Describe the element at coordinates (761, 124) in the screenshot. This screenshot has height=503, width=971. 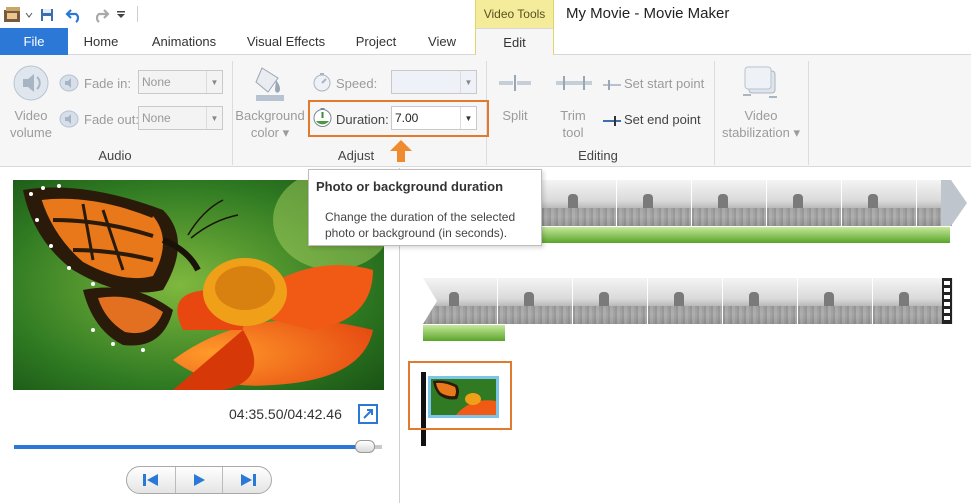
I see `video-stabilization-label: Video stabilization ▾` at that location.